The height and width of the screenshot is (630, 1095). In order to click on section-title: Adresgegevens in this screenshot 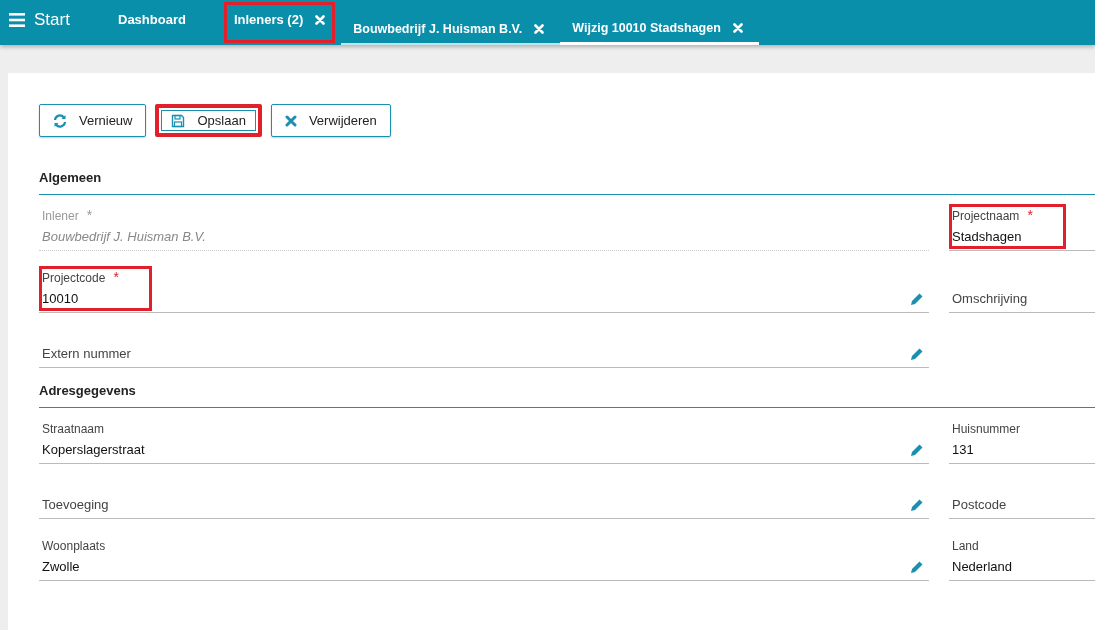, I will do `click(567, 395)`.